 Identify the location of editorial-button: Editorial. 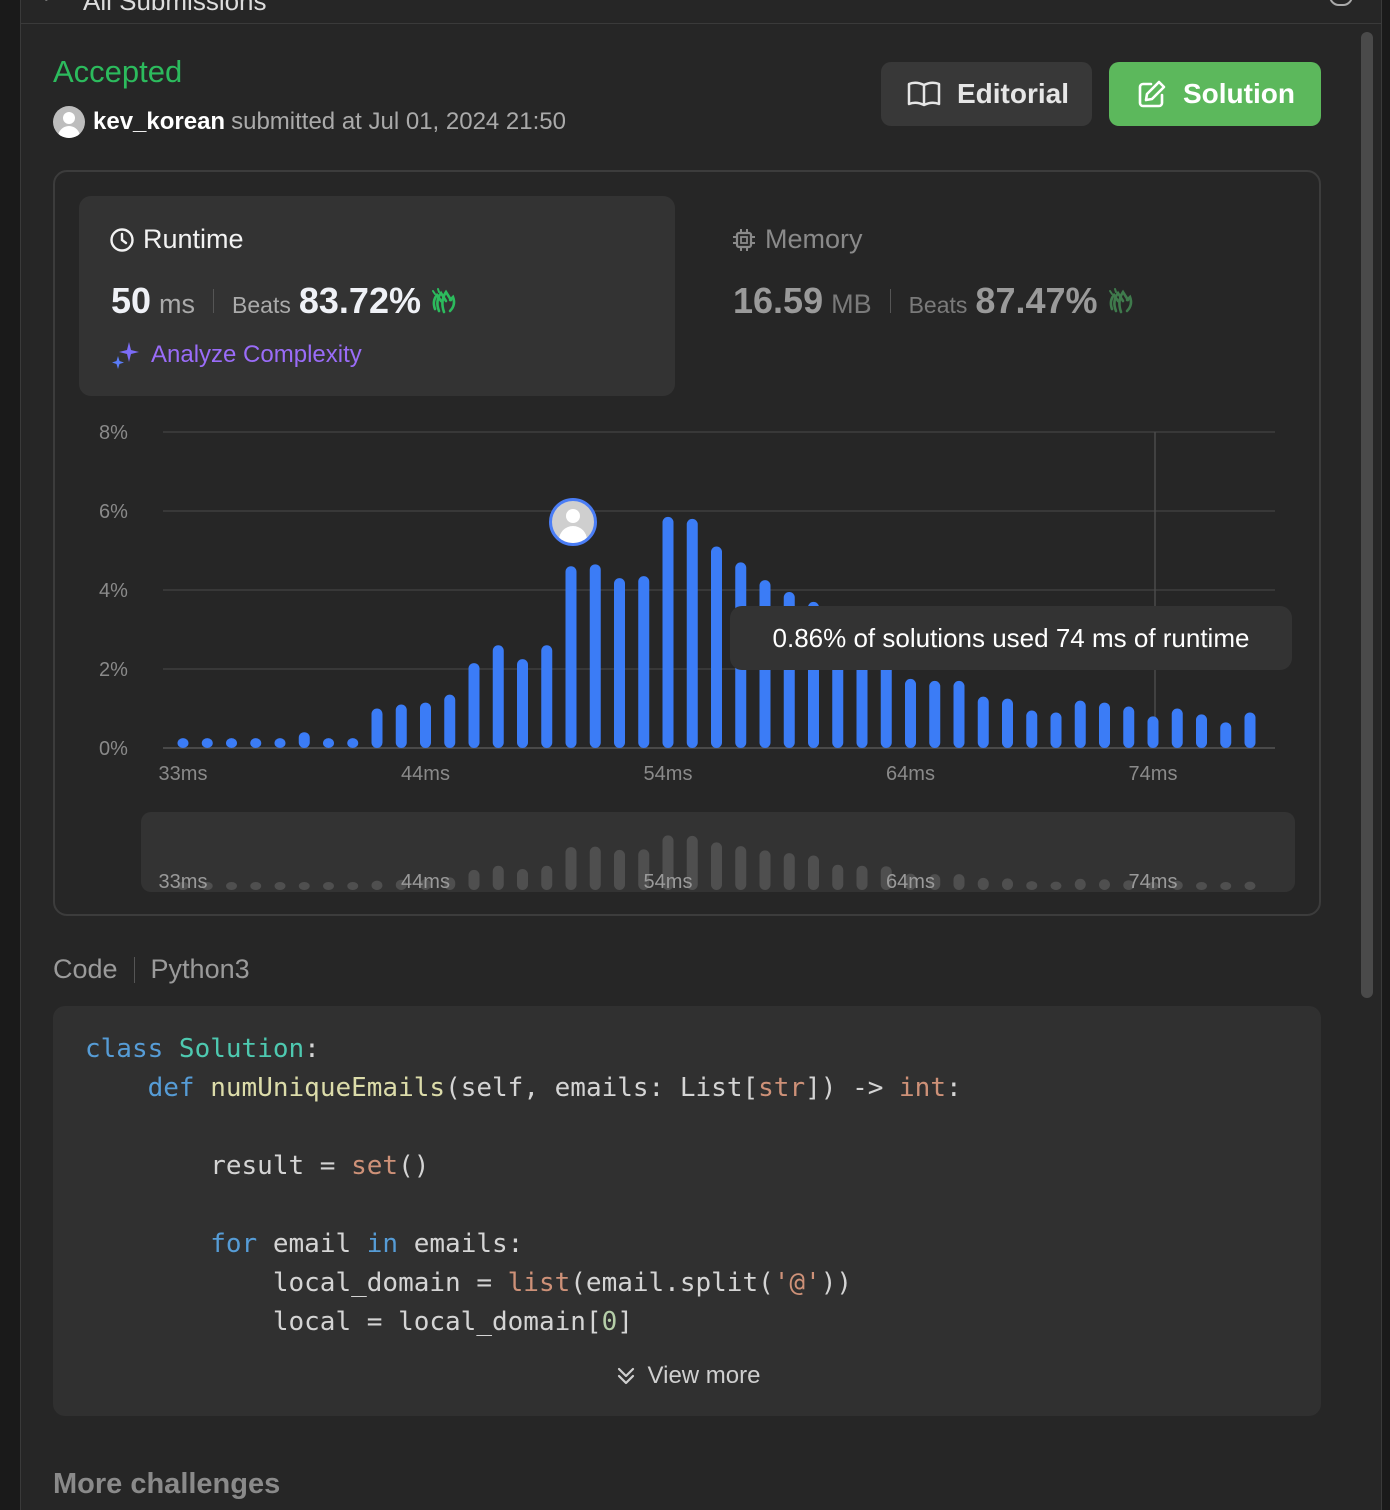
(986, 94).